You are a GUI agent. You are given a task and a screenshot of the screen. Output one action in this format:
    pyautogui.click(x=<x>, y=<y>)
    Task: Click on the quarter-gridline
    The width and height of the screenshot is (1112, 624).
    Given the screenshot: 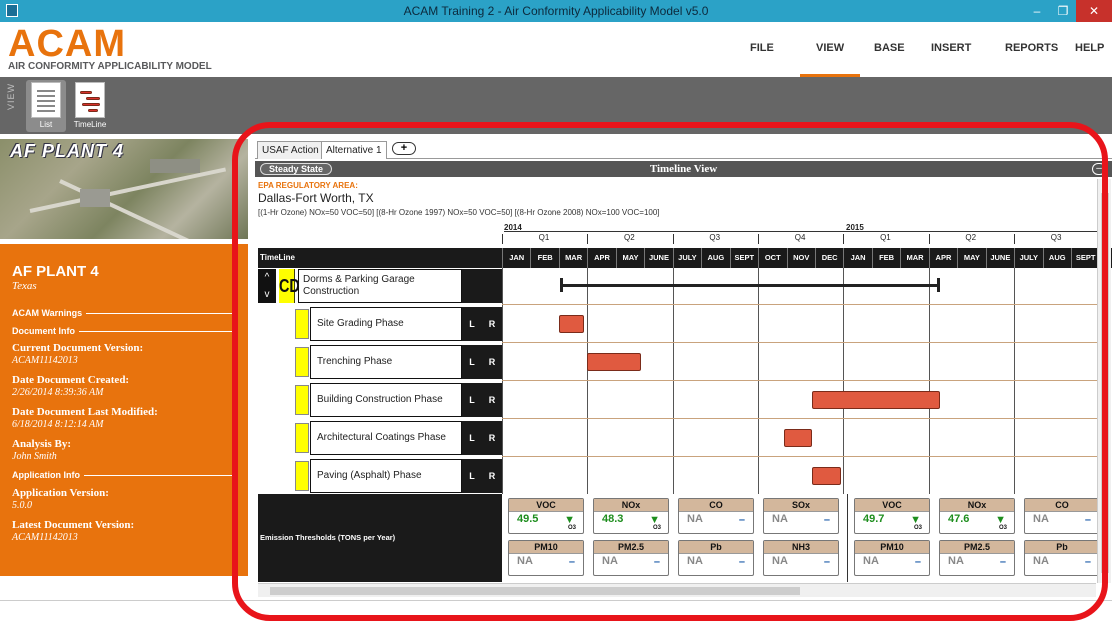 What is the action you would take?
    pyautogui.click(x=929, y=381)
    